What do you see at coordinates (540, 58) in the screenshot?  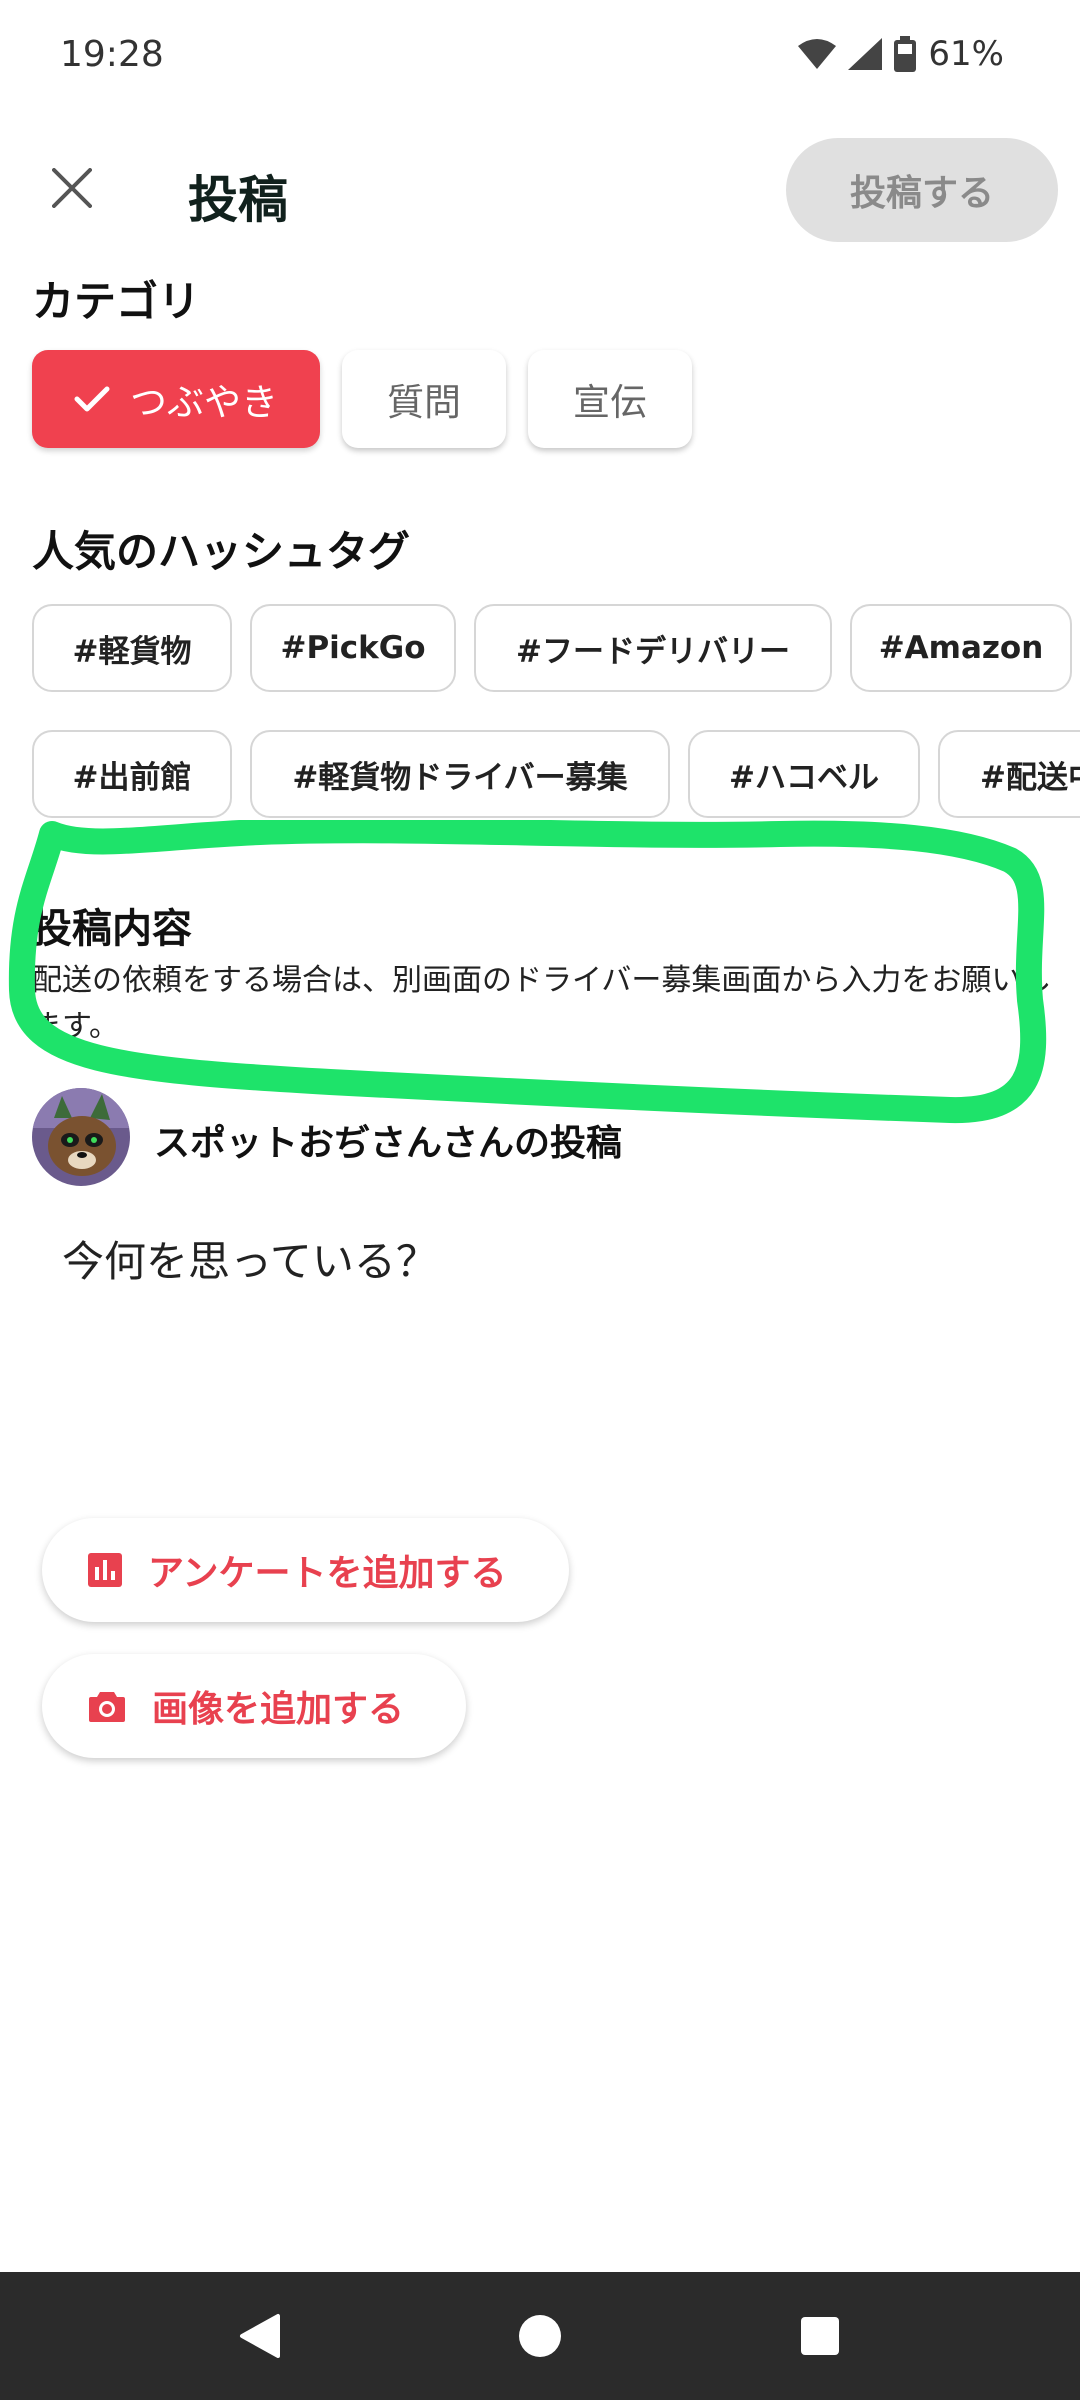 I see `status-bar: 19:28 61%` at bounding box center [540, 58].